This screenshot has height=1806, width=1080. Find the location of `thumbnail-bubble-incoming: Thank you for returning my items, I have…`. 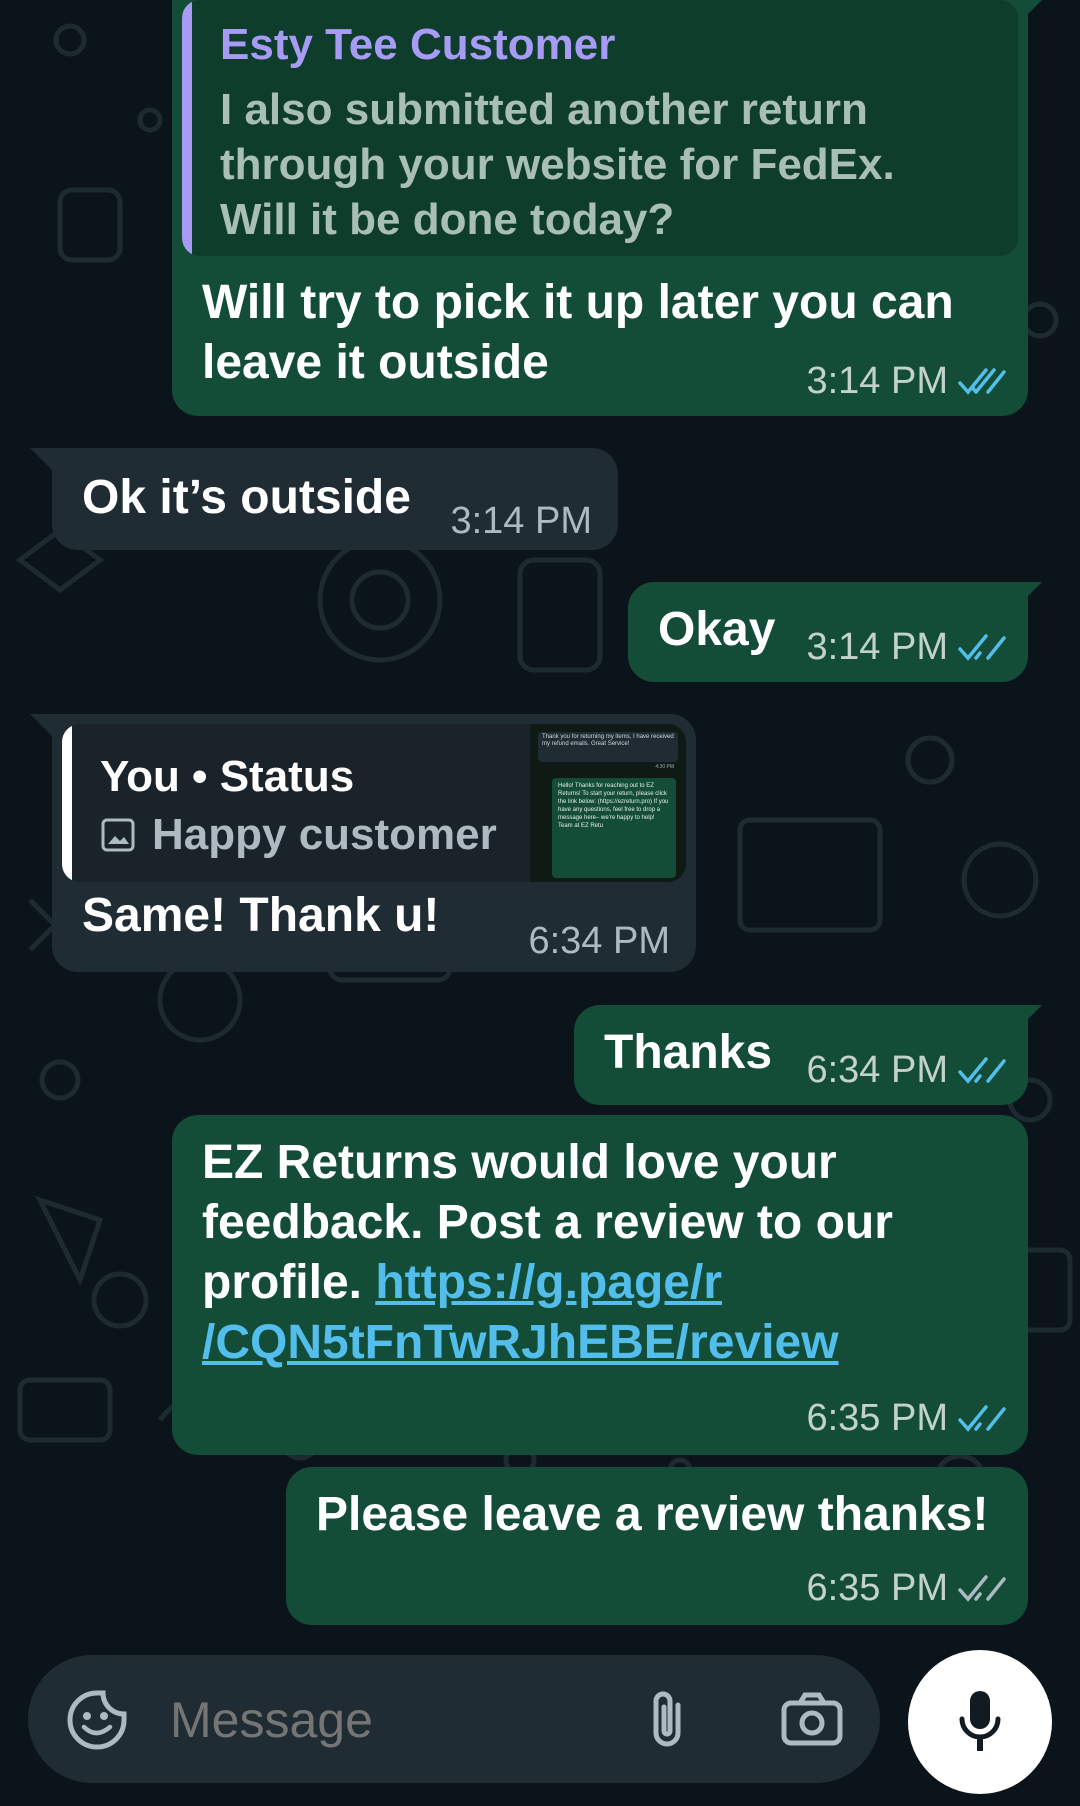

thumbnail-bubble-incoming: Thank you for returning my items, I have… is located at coordinates (608, 747).